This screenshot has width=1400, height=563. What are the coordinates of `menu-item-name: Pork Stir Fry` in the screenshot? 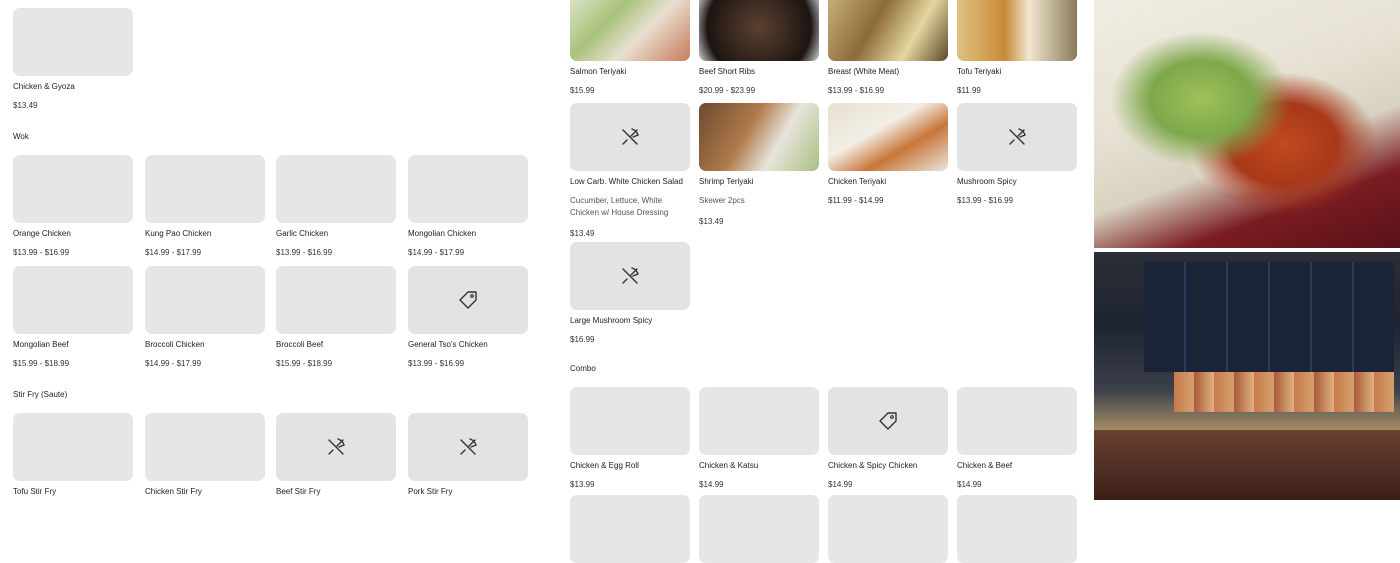 It's located at (430, 491).